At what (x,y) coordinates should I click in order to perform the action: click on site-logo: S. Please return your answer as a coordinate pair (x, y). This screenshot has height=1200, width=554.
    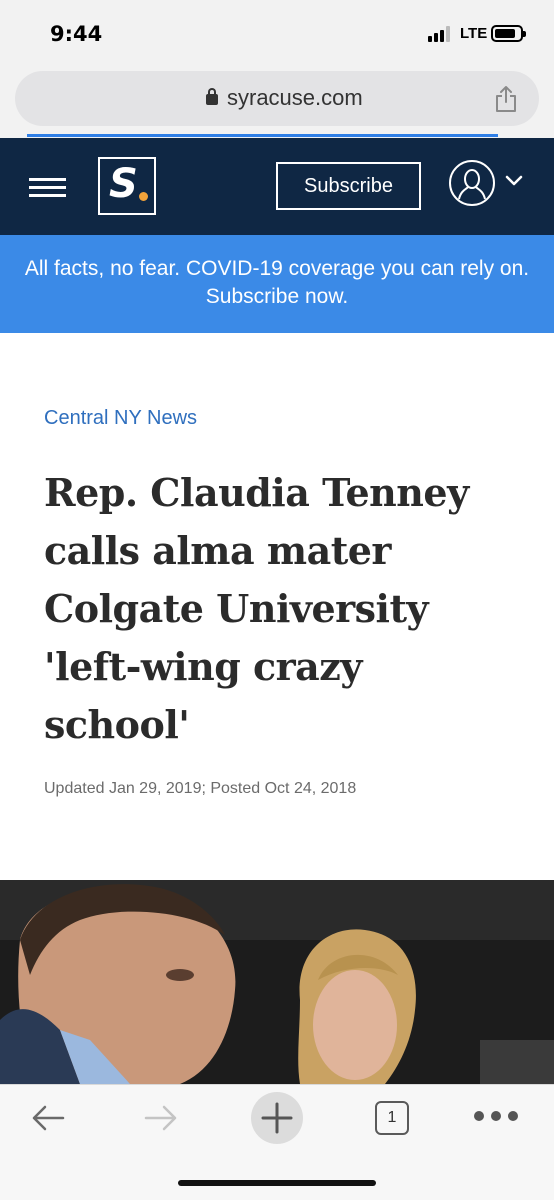
    Looking at the image, I should click on (127, 186).